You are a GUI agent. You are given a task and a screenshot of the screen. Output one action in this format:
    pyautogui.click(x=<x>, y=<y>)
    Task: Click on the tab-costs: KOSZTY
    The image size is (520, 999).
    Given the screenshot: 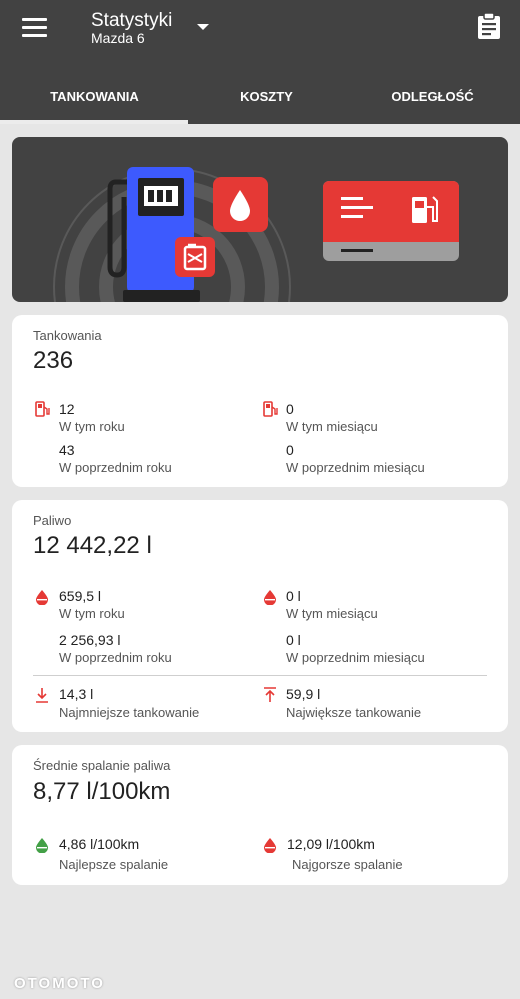 What is the action you would take?
    pyautogui.click(x=266, y=102)
    